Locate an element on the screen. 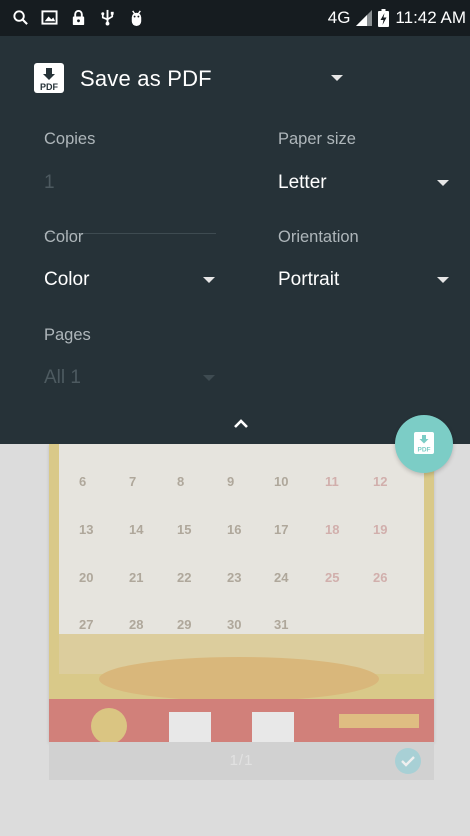  lock-icon is located at coordinates (78, 18).